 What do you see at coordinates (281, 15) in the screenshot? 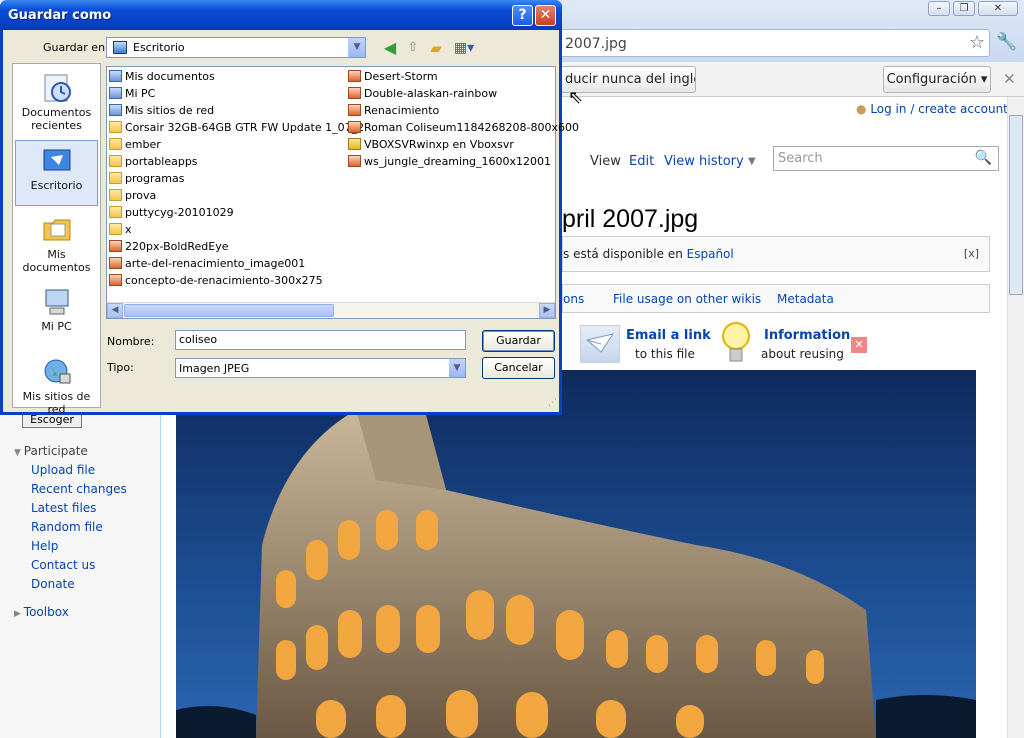
I see `dialog-titlebar: Guardar como ? ✕` at bounding box center [281, 15].